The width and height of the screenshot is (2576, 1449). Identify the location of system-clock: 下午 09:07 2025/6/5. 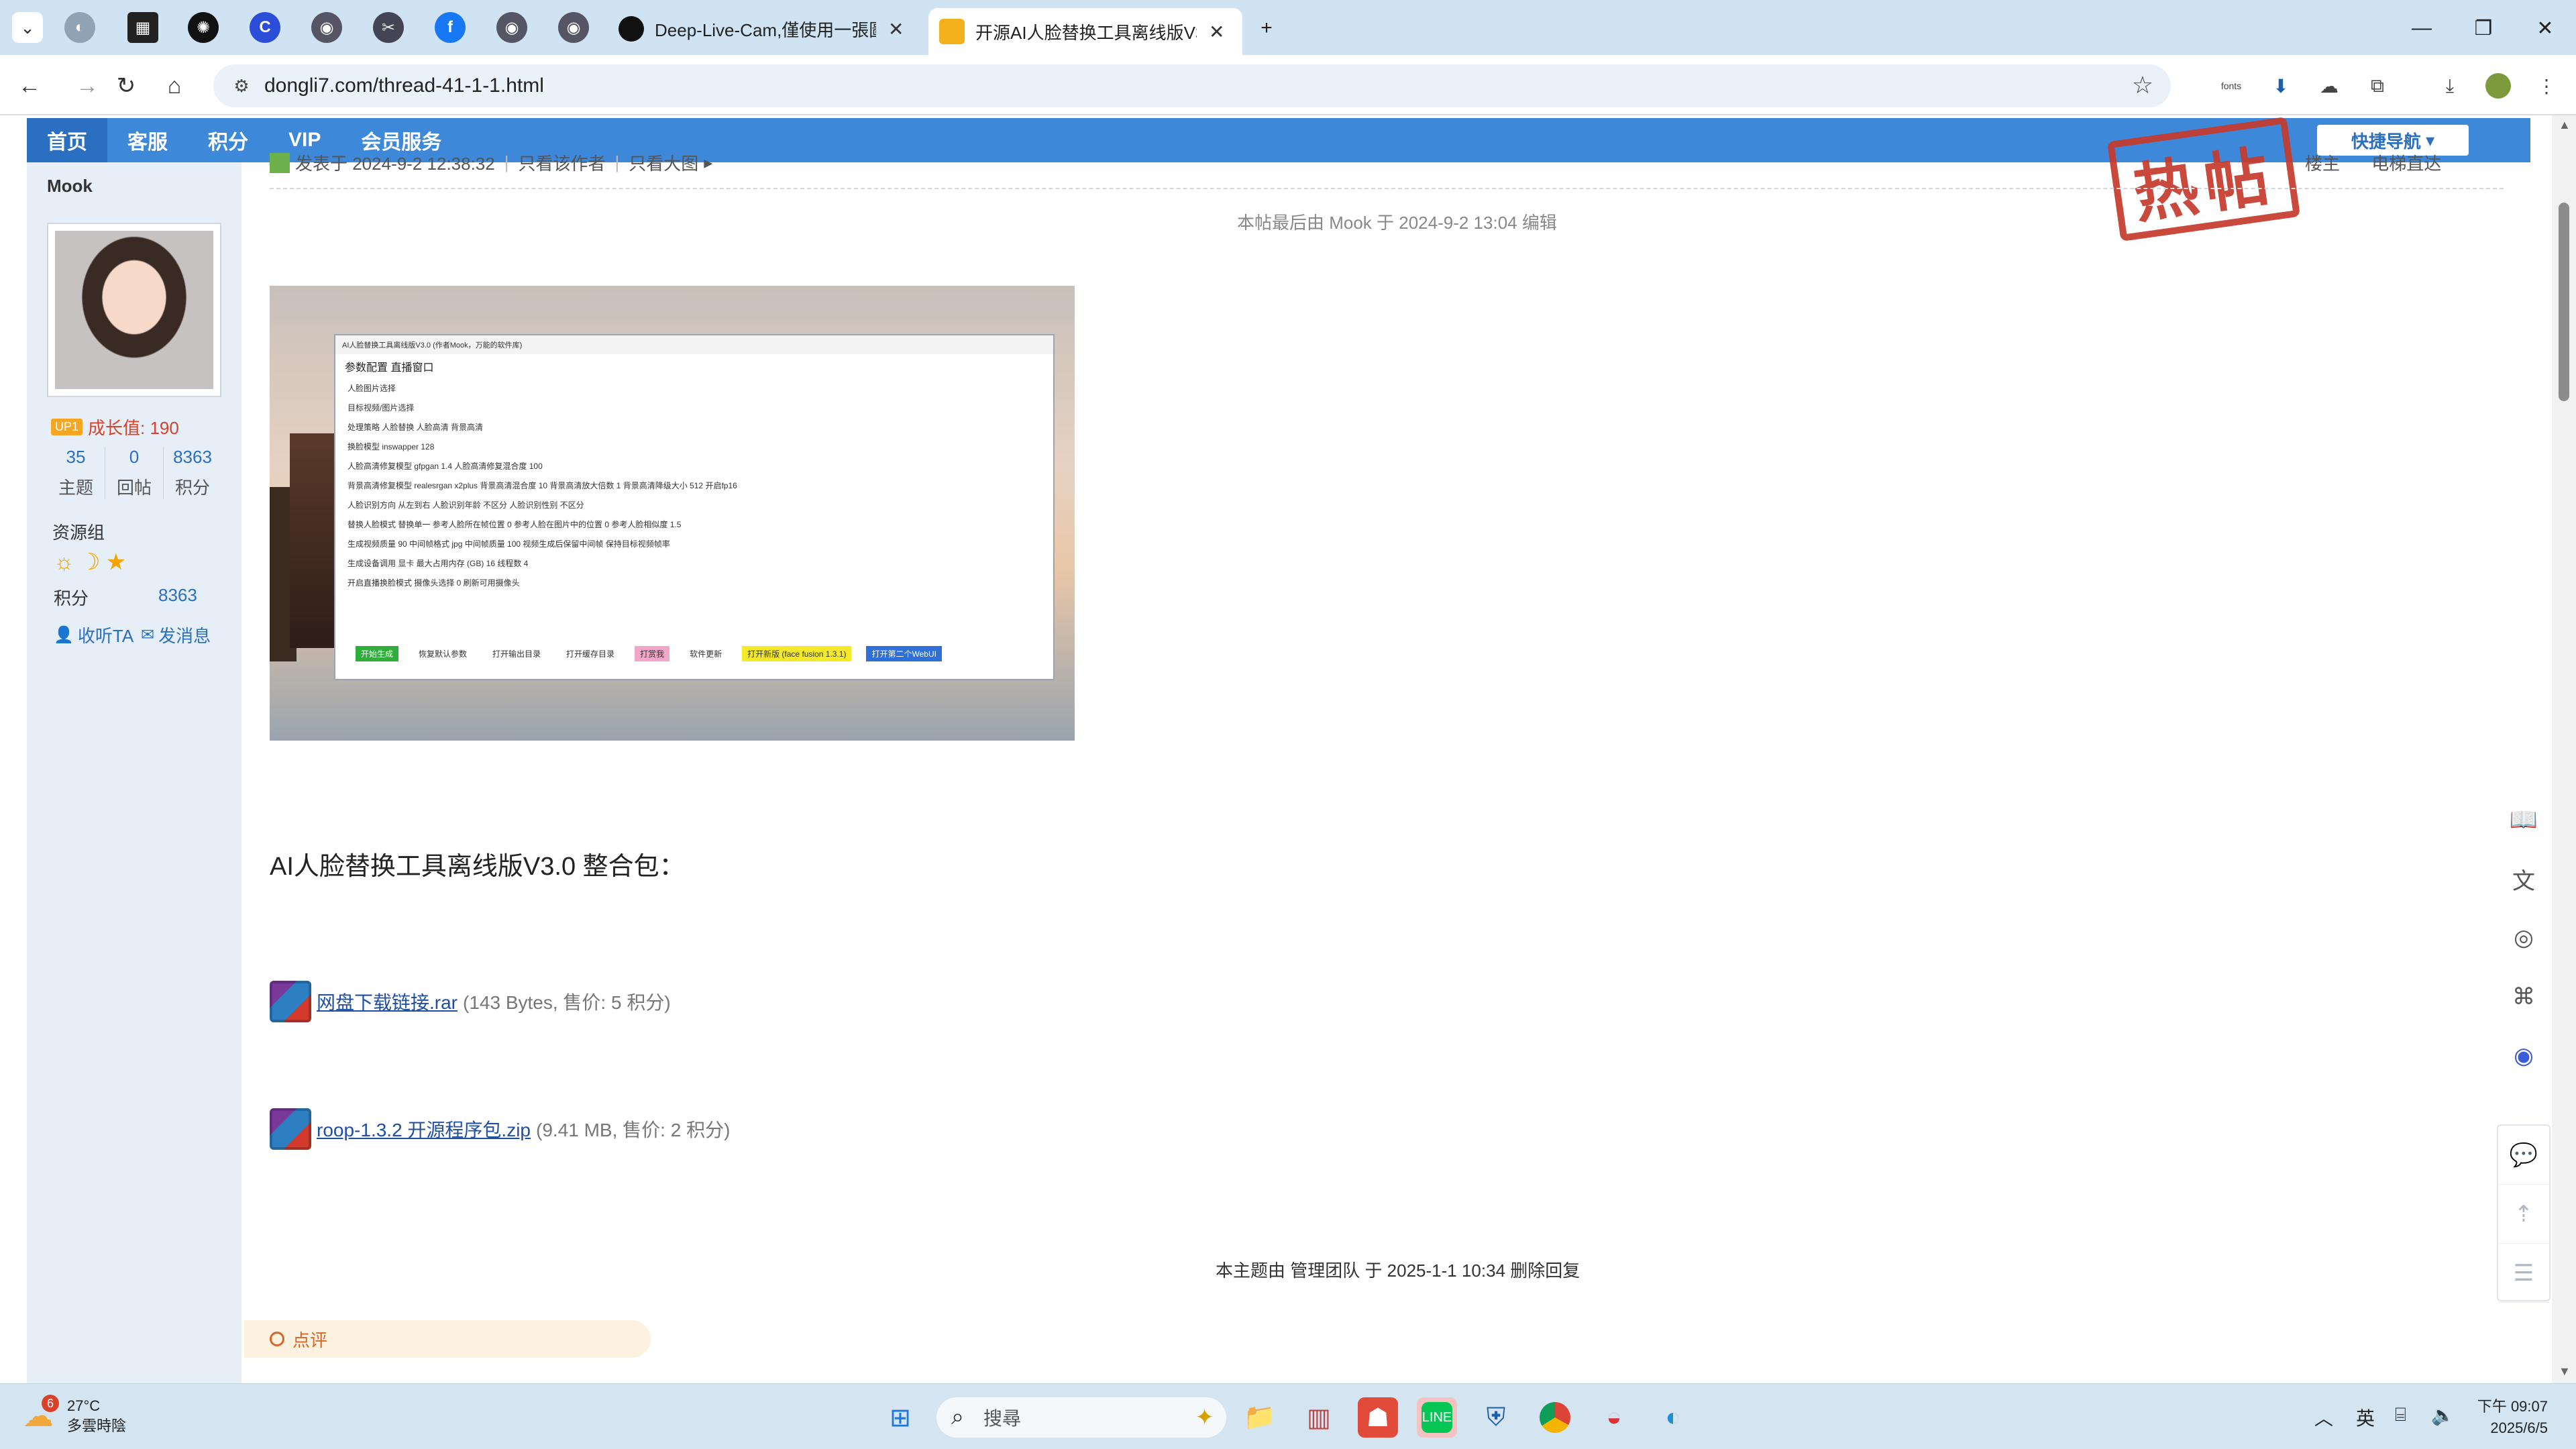
(2510, 1417).